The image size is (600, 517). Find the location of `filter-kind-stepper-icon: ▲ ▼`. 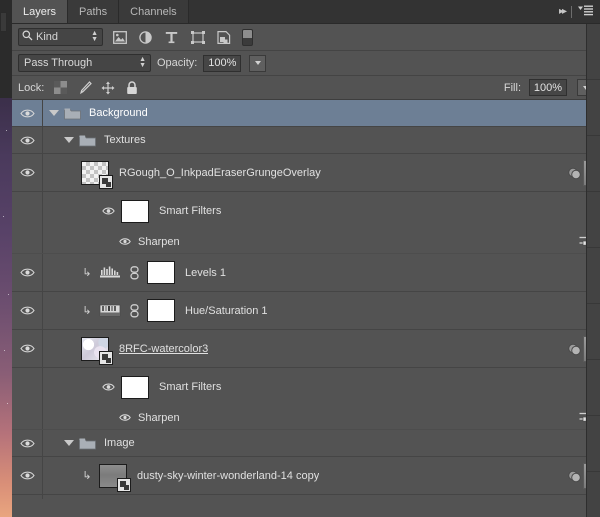

filter-kind-stepper-icon: ▲ ▼ is located at coordinates (94, 36).